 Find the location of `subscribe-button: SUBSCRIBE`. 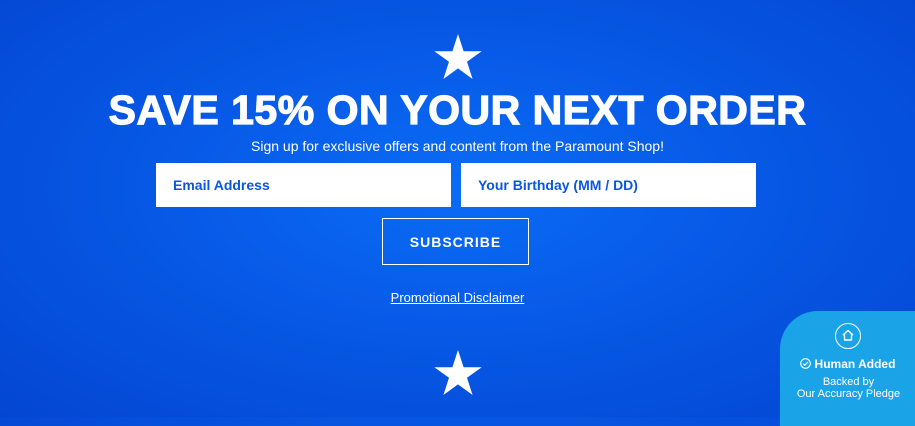

subscribe-button: SUBSCRIBE is located at coordinates (455, 241).